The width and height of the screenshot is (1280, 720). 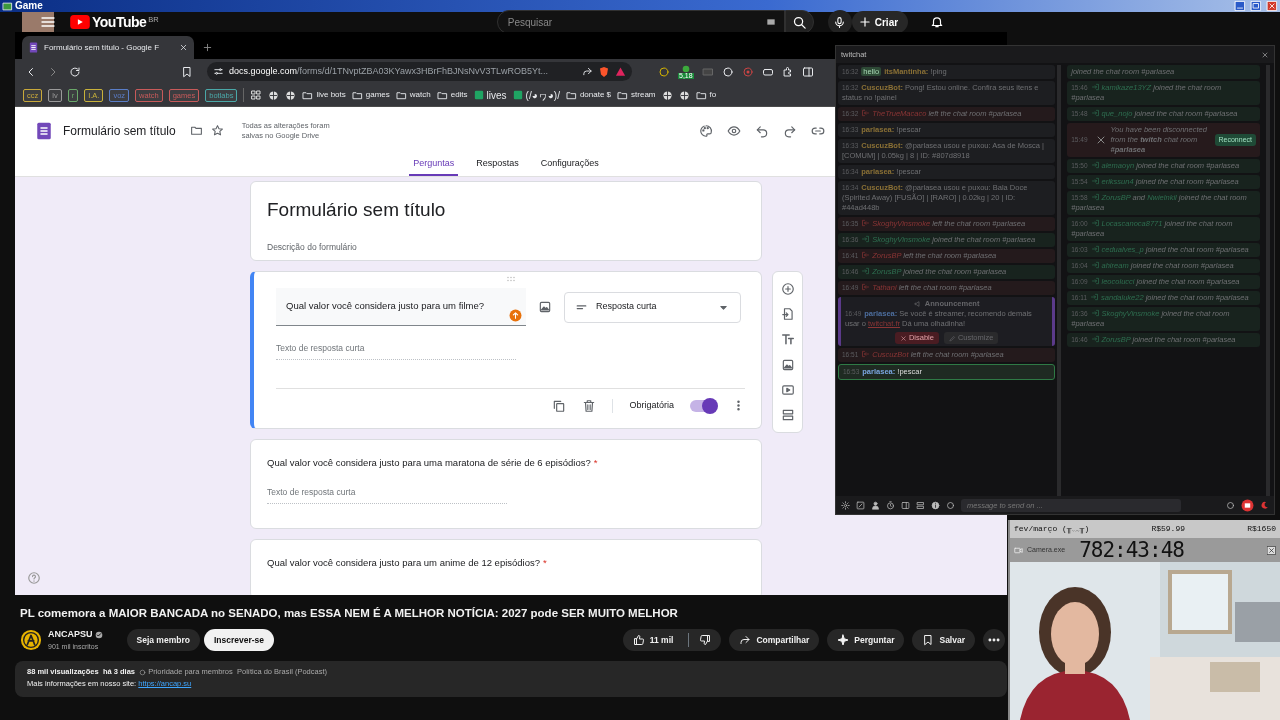 I want to click on channel-avatar, so click(x=31, y=640).